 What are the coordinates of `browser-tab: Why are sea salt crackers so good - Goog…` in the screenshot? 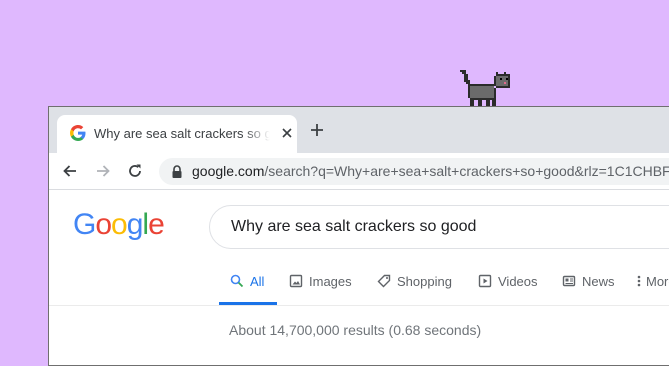 It's located at (177, 134).